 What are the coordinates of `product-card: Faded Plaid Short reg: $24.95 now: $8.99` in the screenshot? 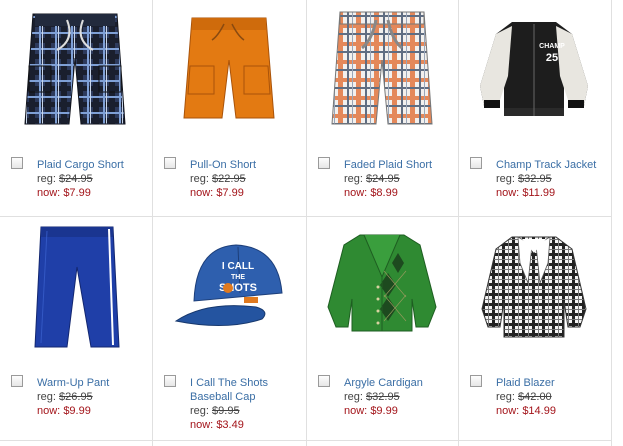 It's located at (383, 108).